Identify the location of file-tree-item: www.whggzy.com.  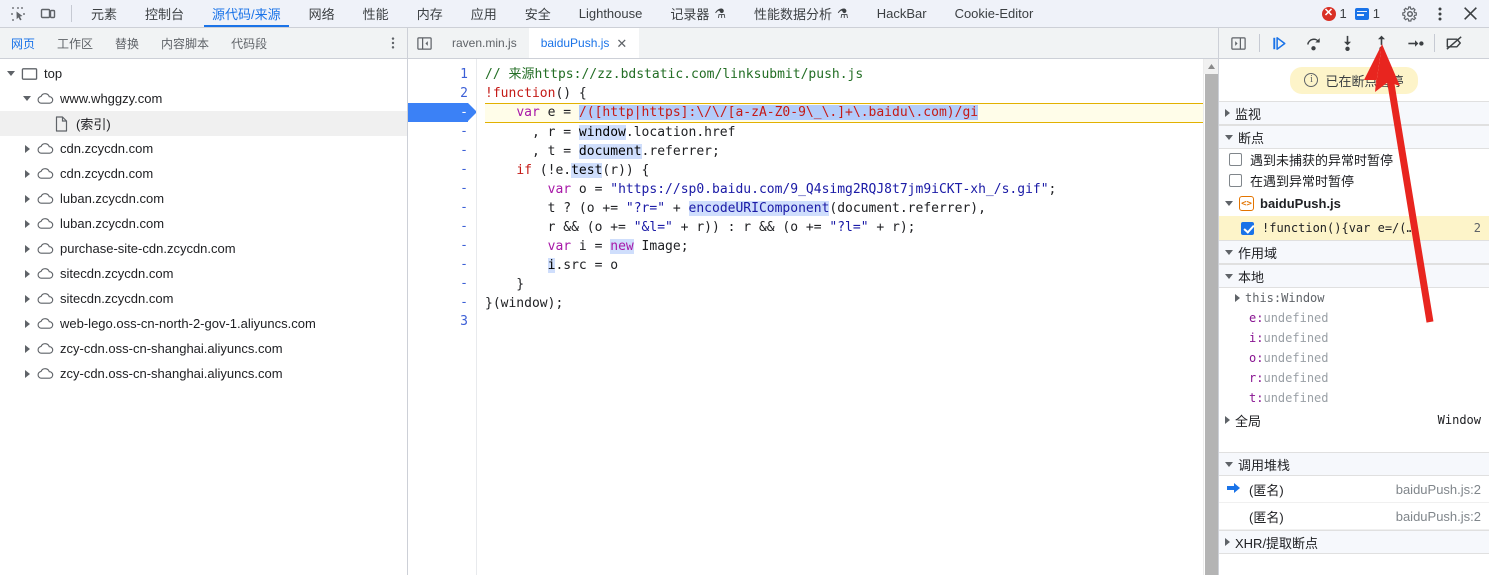
(203, 98).